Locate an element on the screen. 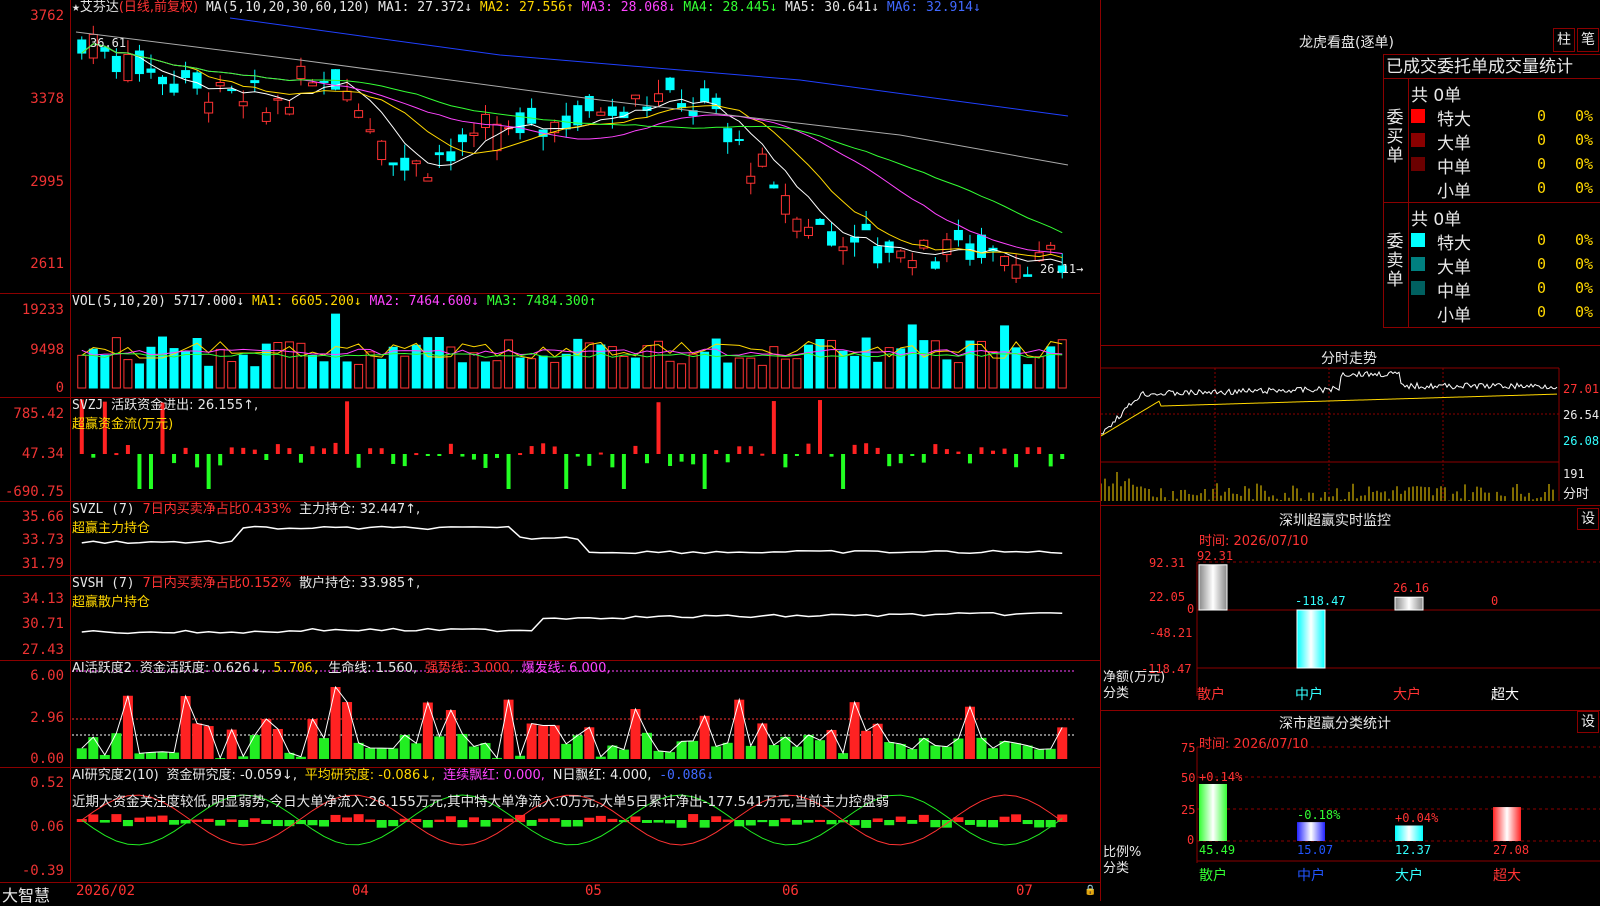 The width and height of the screenshot is (1600, 906). sz-class-category-label: 分类 is located at coordinates (1116, 868).